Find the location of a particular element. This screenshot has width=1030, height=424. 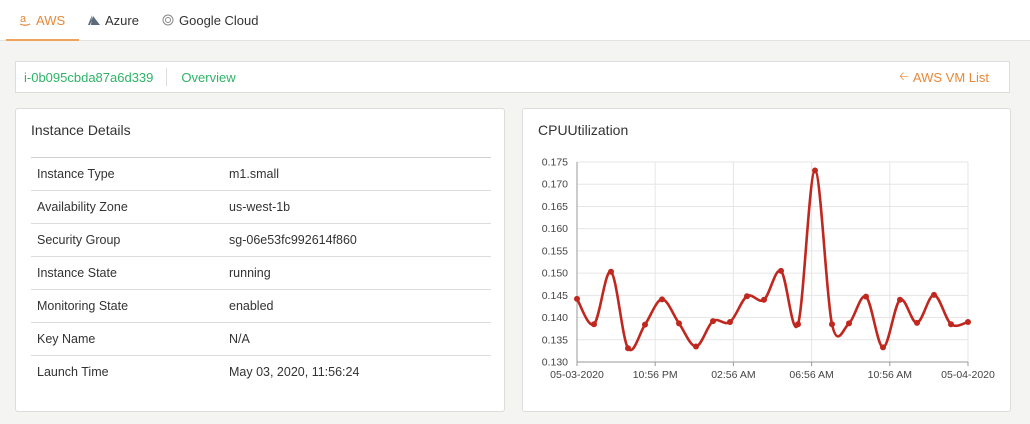

google-cloud-icon is located at coordinates (168, 20).